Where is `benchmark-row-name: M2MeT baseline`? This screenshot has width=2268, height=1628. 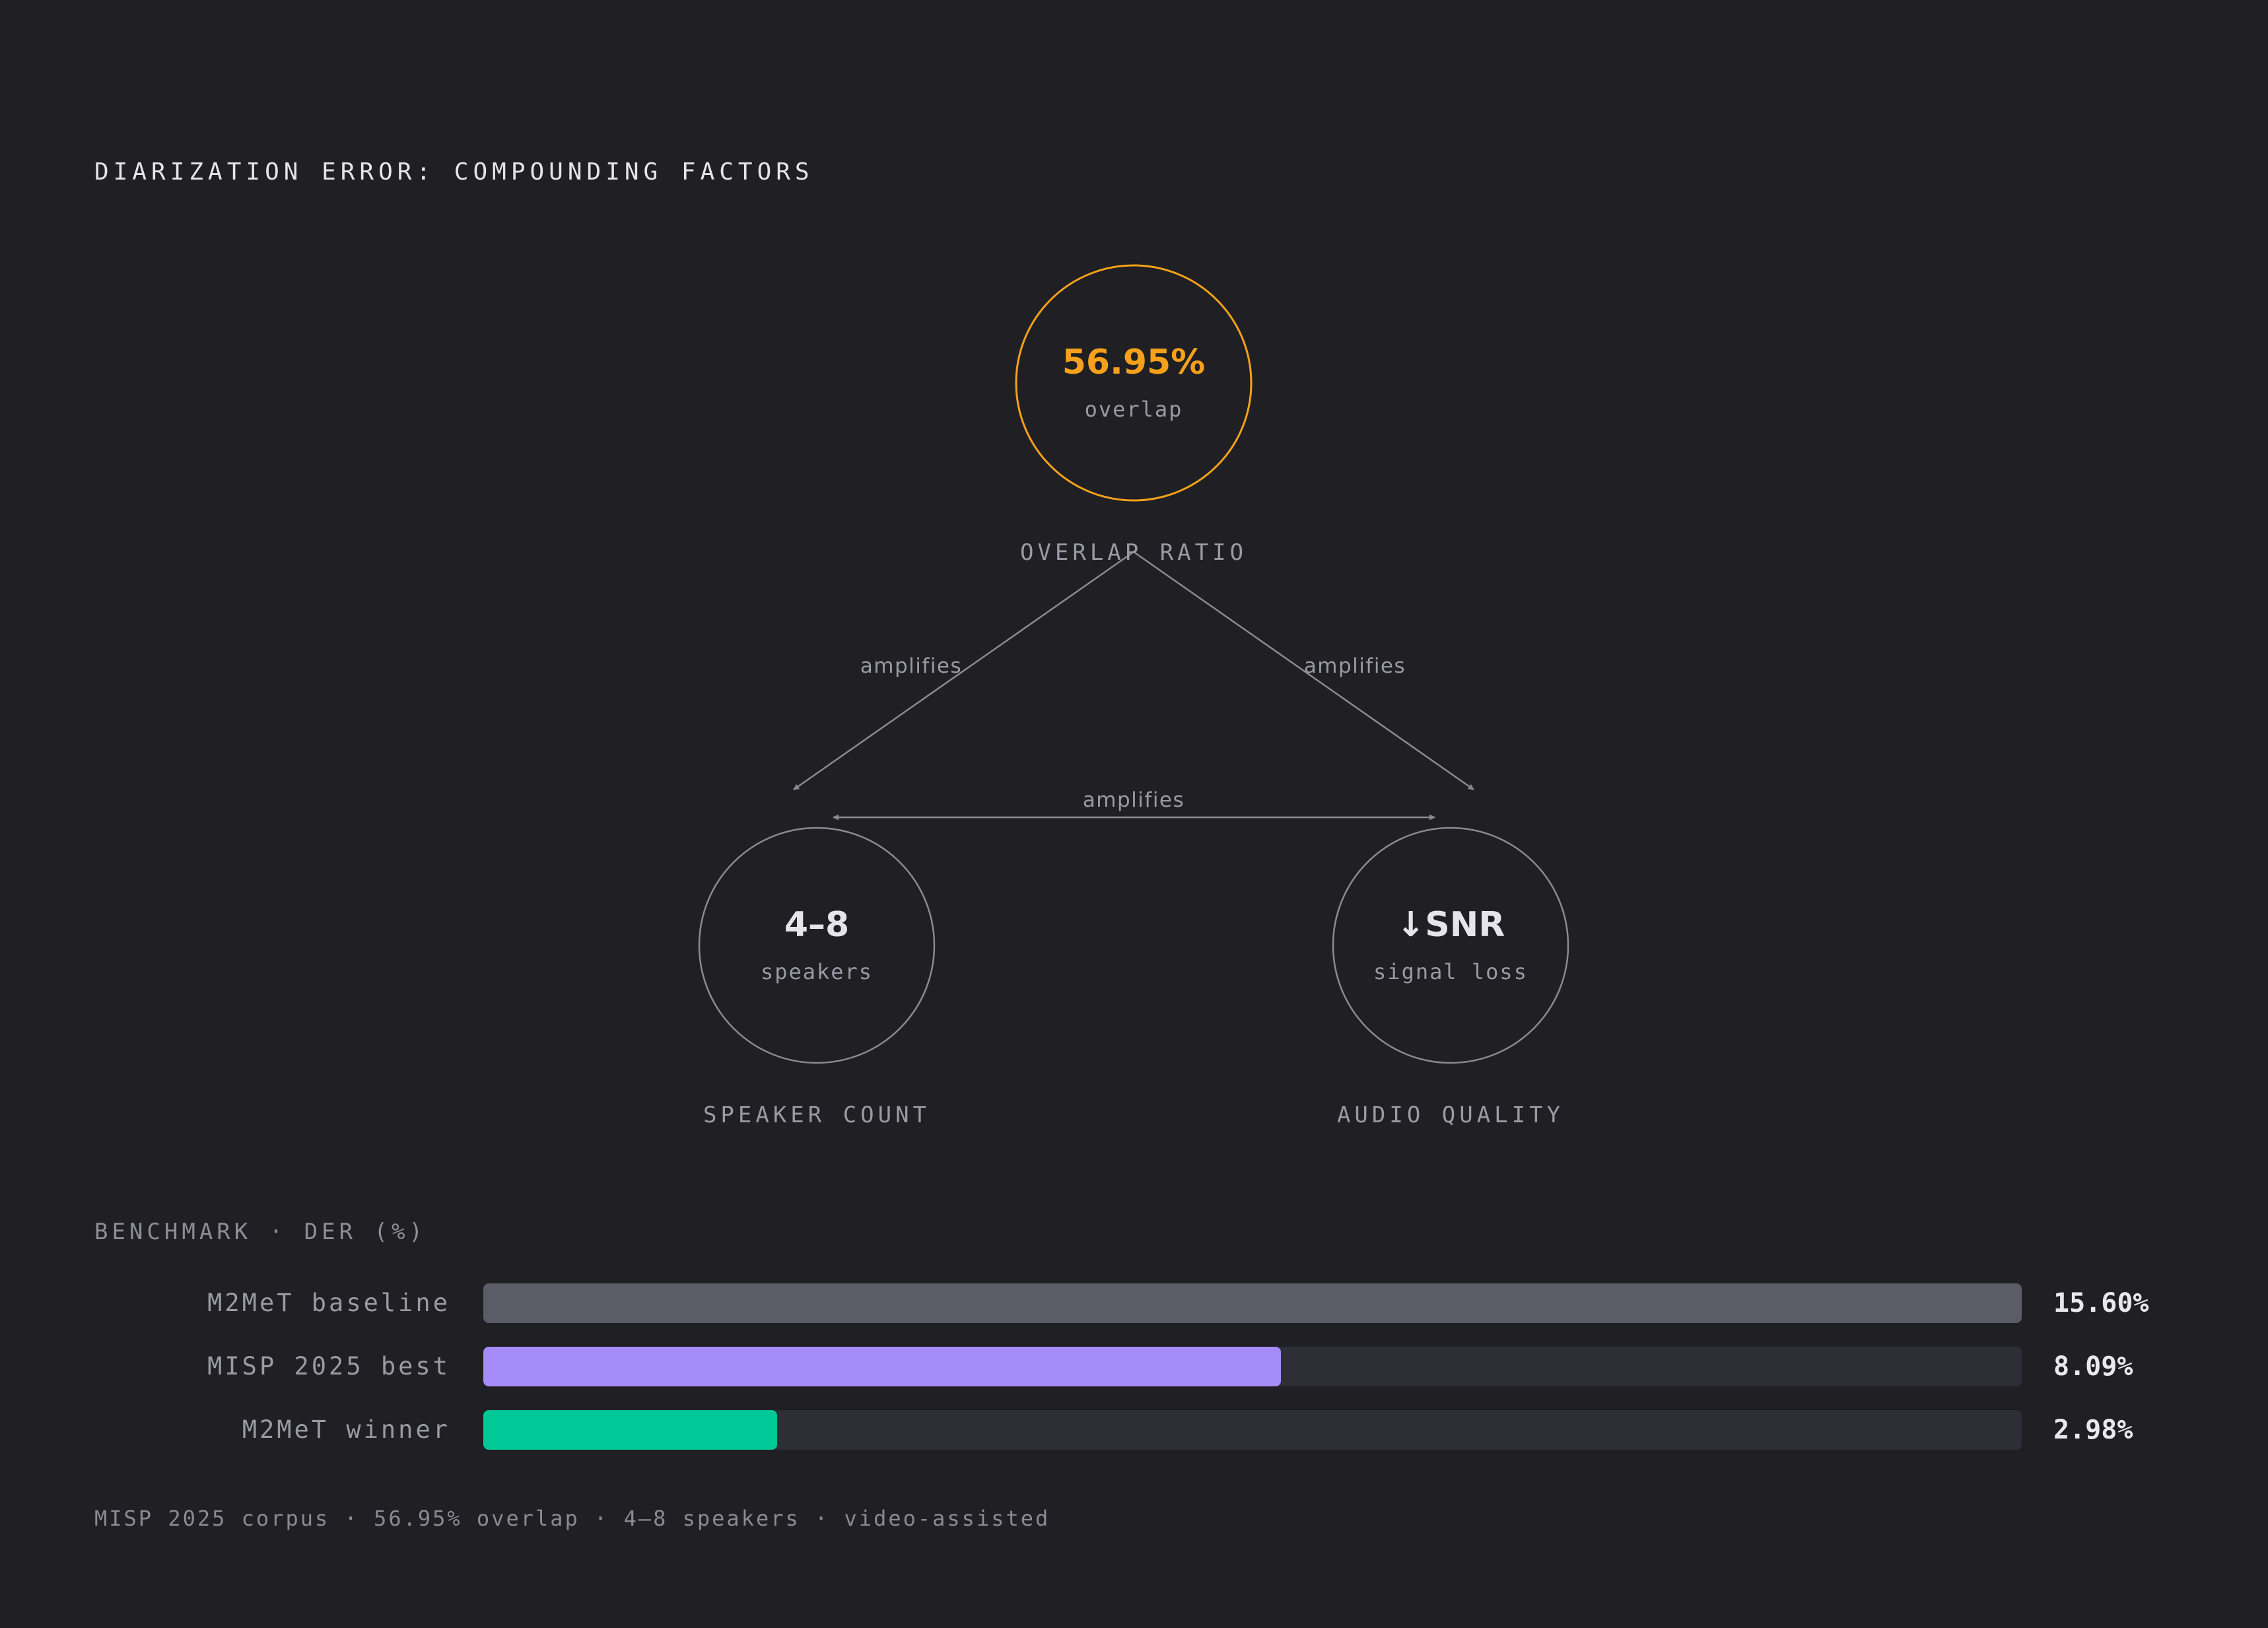
benchmark-row-name: M2MeT baseline is located at coordinates (329, 1303).